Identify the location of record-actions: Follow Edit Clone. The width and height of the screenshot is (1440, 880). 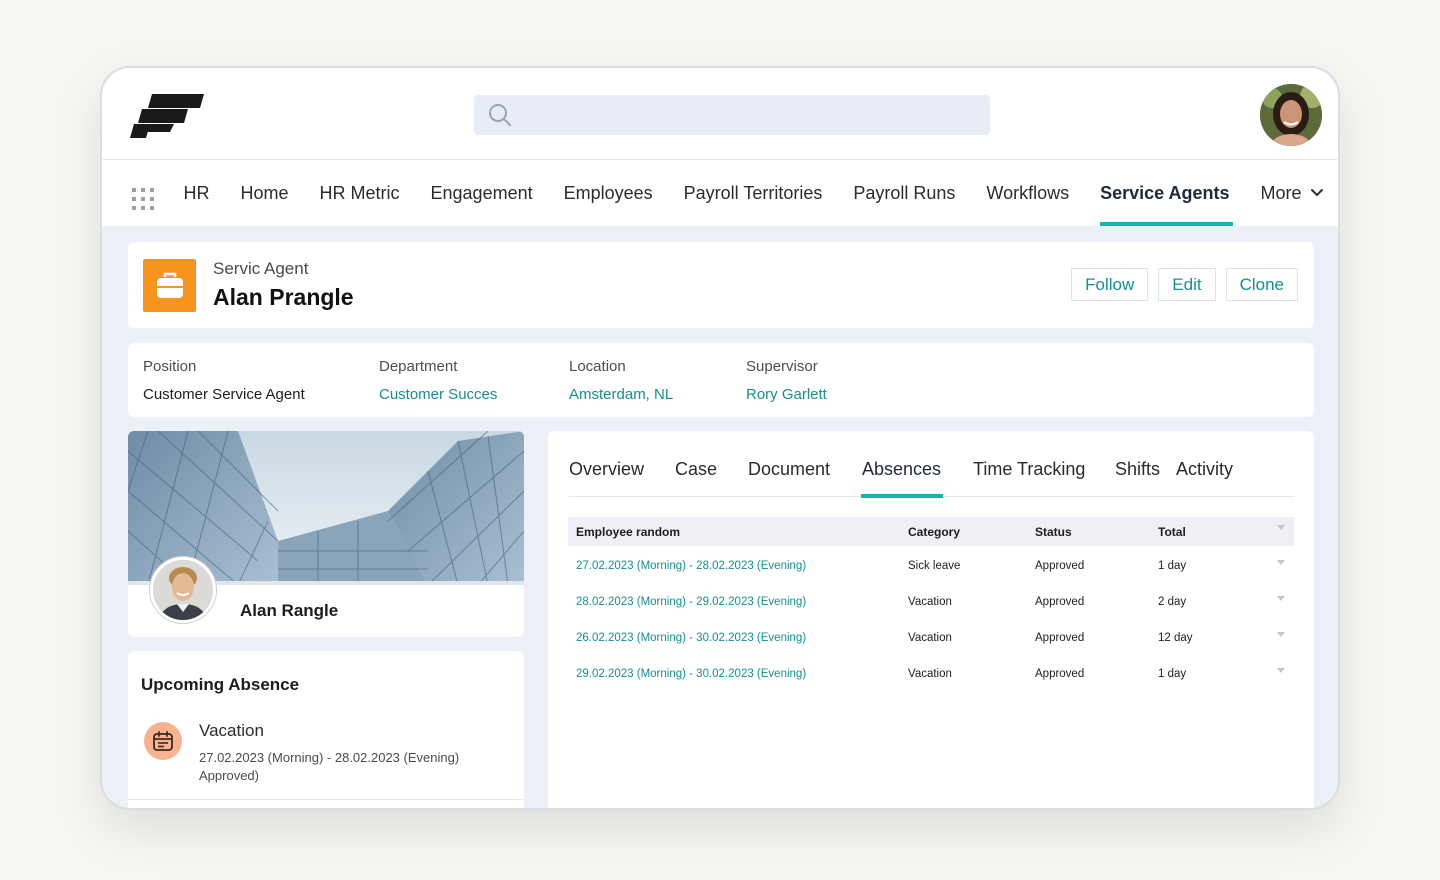
(1184, 284).